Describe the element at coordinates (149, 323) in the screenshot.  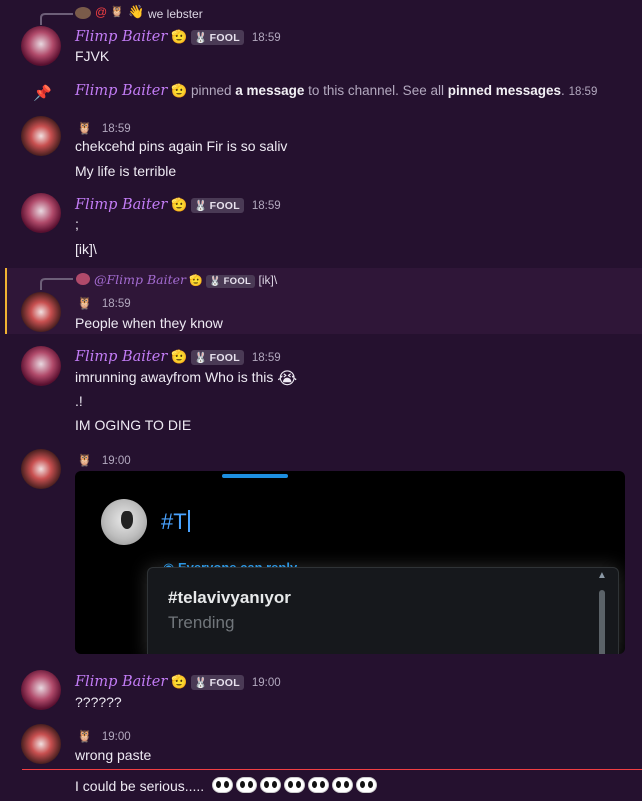
I see `message-text: People when they know` at that location.